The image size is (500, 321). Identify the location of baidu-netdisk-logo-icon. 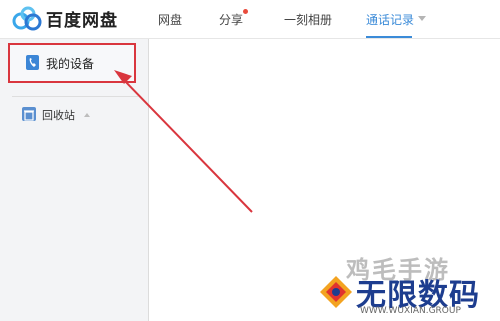
(27, 18).